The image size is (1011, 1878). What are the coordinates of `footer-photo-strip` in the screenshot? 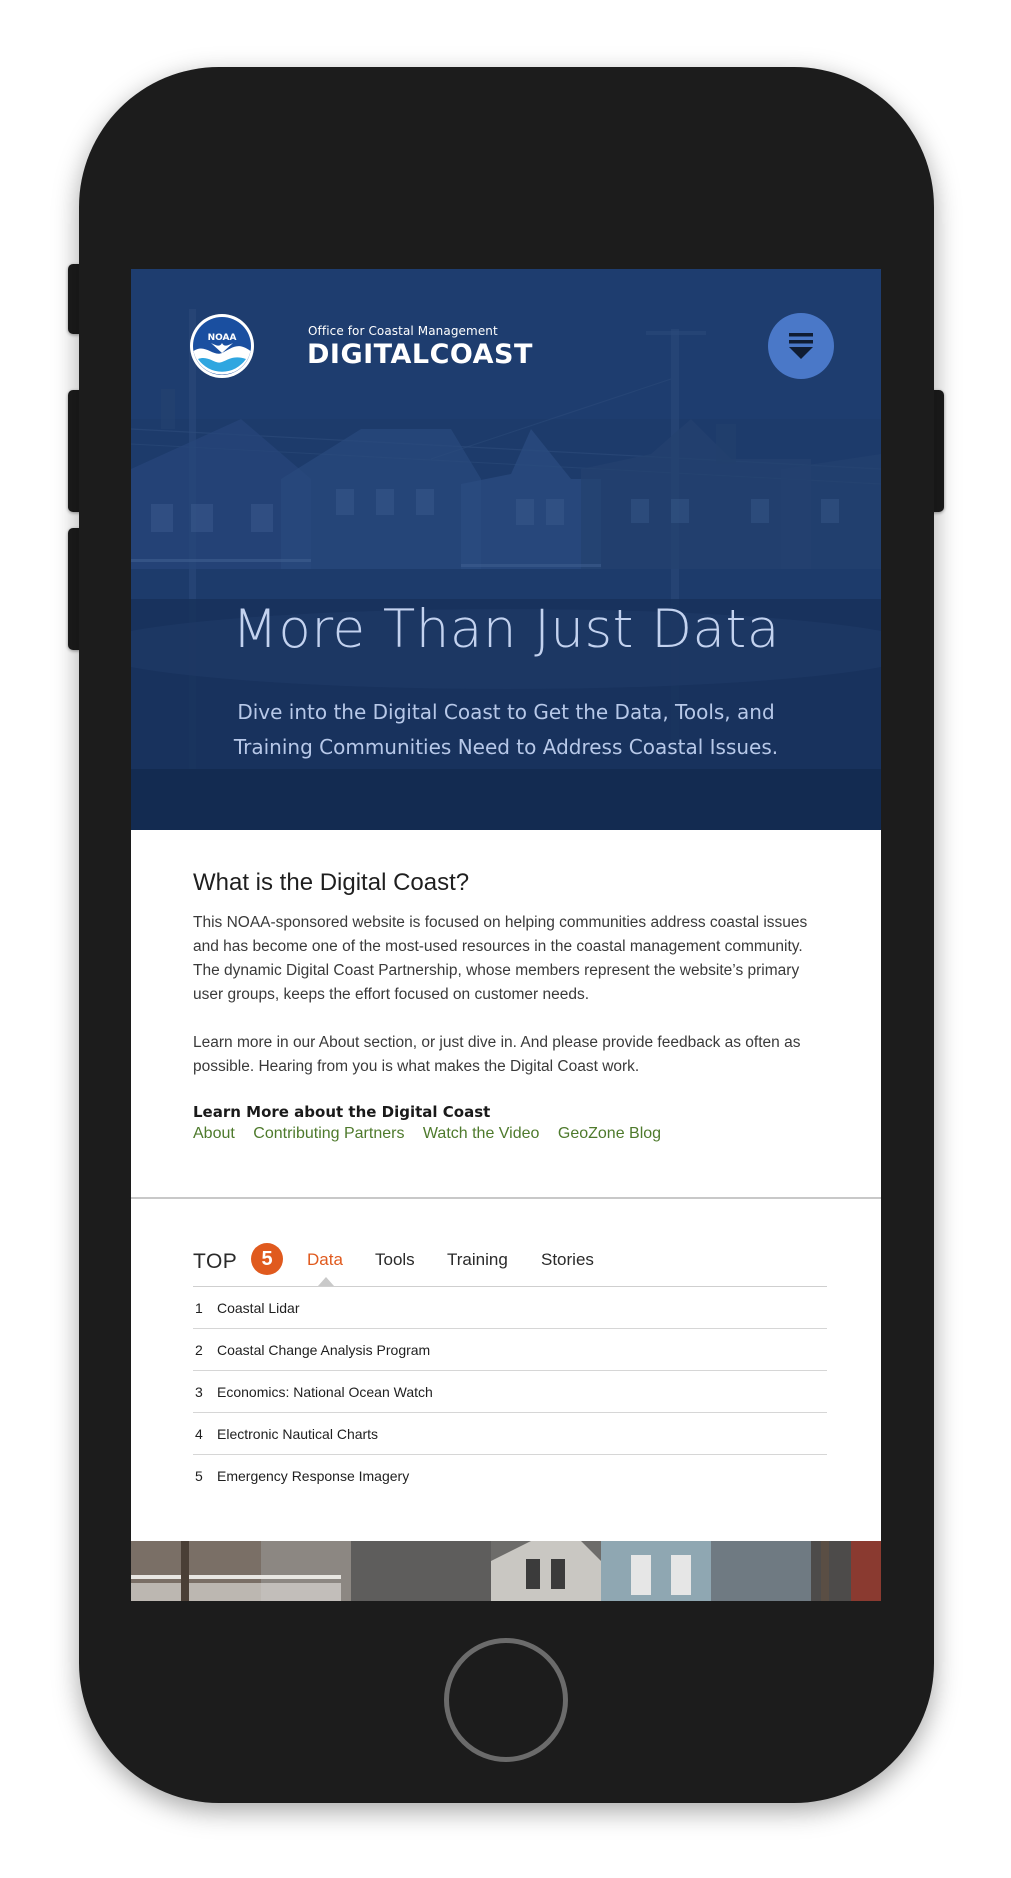 It's located at (506, 1571).